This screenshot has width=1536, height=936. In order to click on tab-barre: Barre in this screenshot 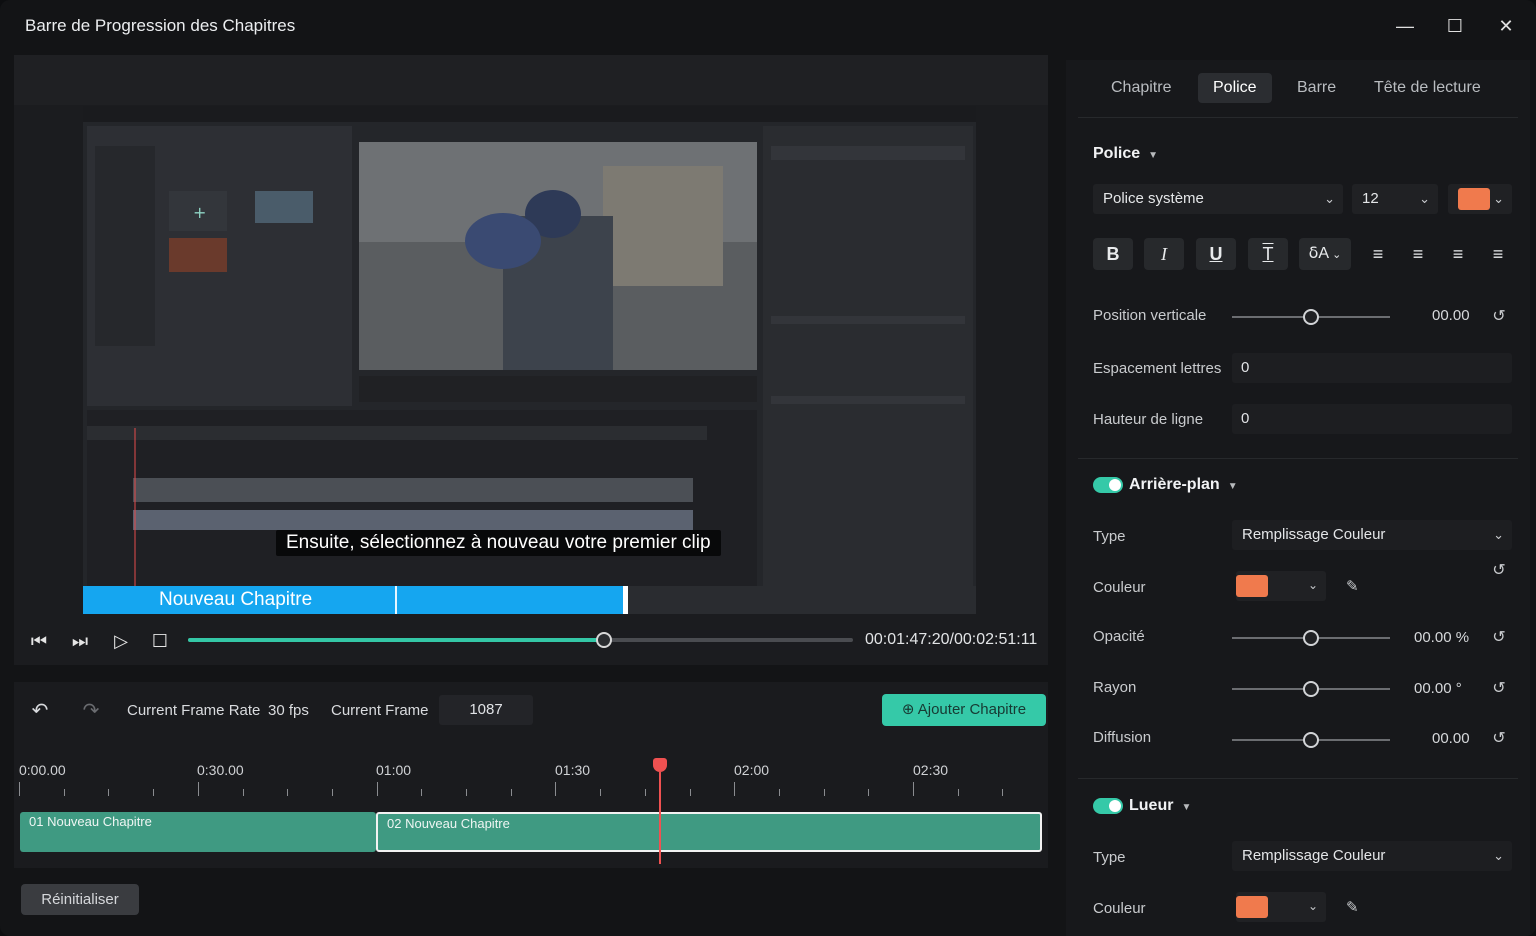, I will do `click(1316, 88)`.